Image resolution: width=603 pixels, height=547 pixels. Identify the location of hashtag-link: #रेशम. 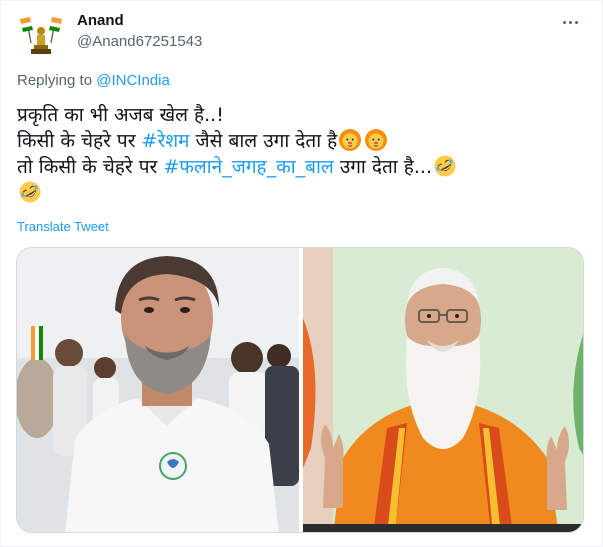
(166, 141).